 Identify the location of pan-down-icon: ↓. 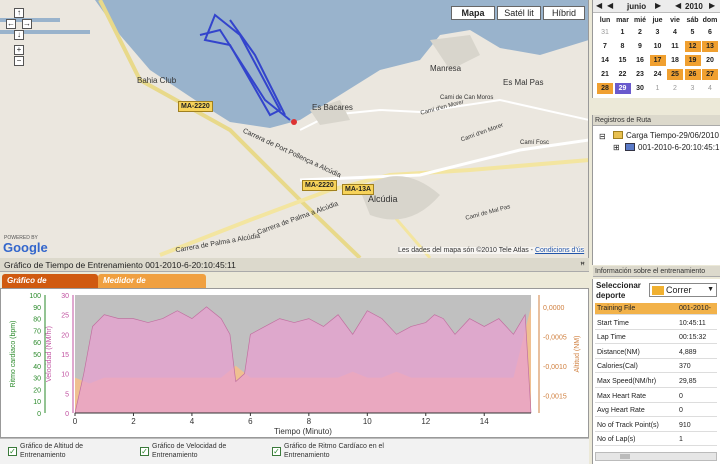
(19, 35).